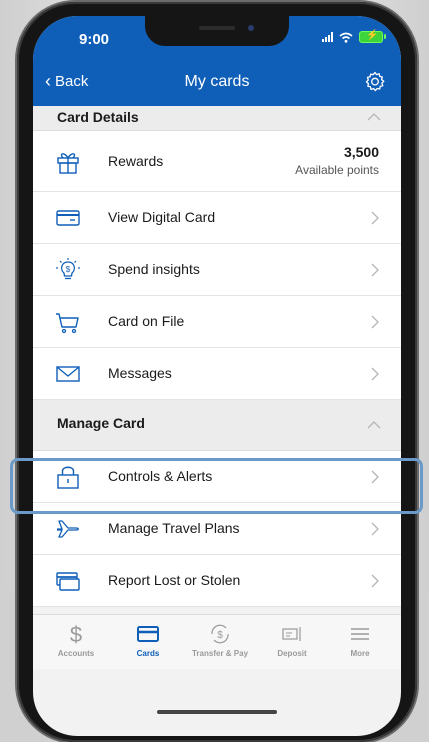  What do you see at coordinates (136, 161) in the screenshot?
I see `row-label: Rewards` at bounding box center [136, 161].